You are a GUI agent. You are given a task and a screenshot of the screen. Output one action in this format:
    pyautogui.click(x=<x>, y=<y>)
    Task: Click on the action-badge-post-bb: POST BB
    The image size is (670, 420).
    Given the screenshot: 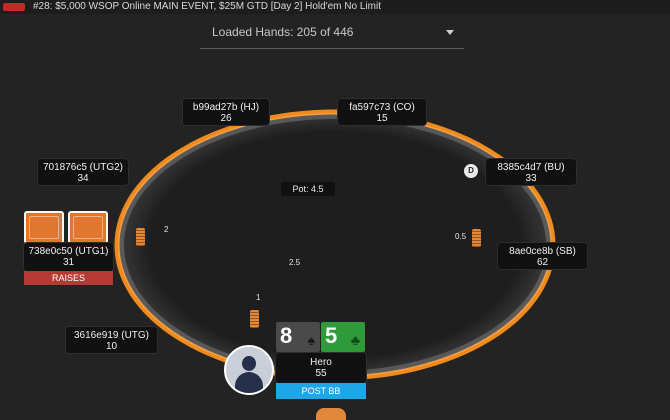 What is the action you would take?
    pyautogui.click(x=321, y=391)
    